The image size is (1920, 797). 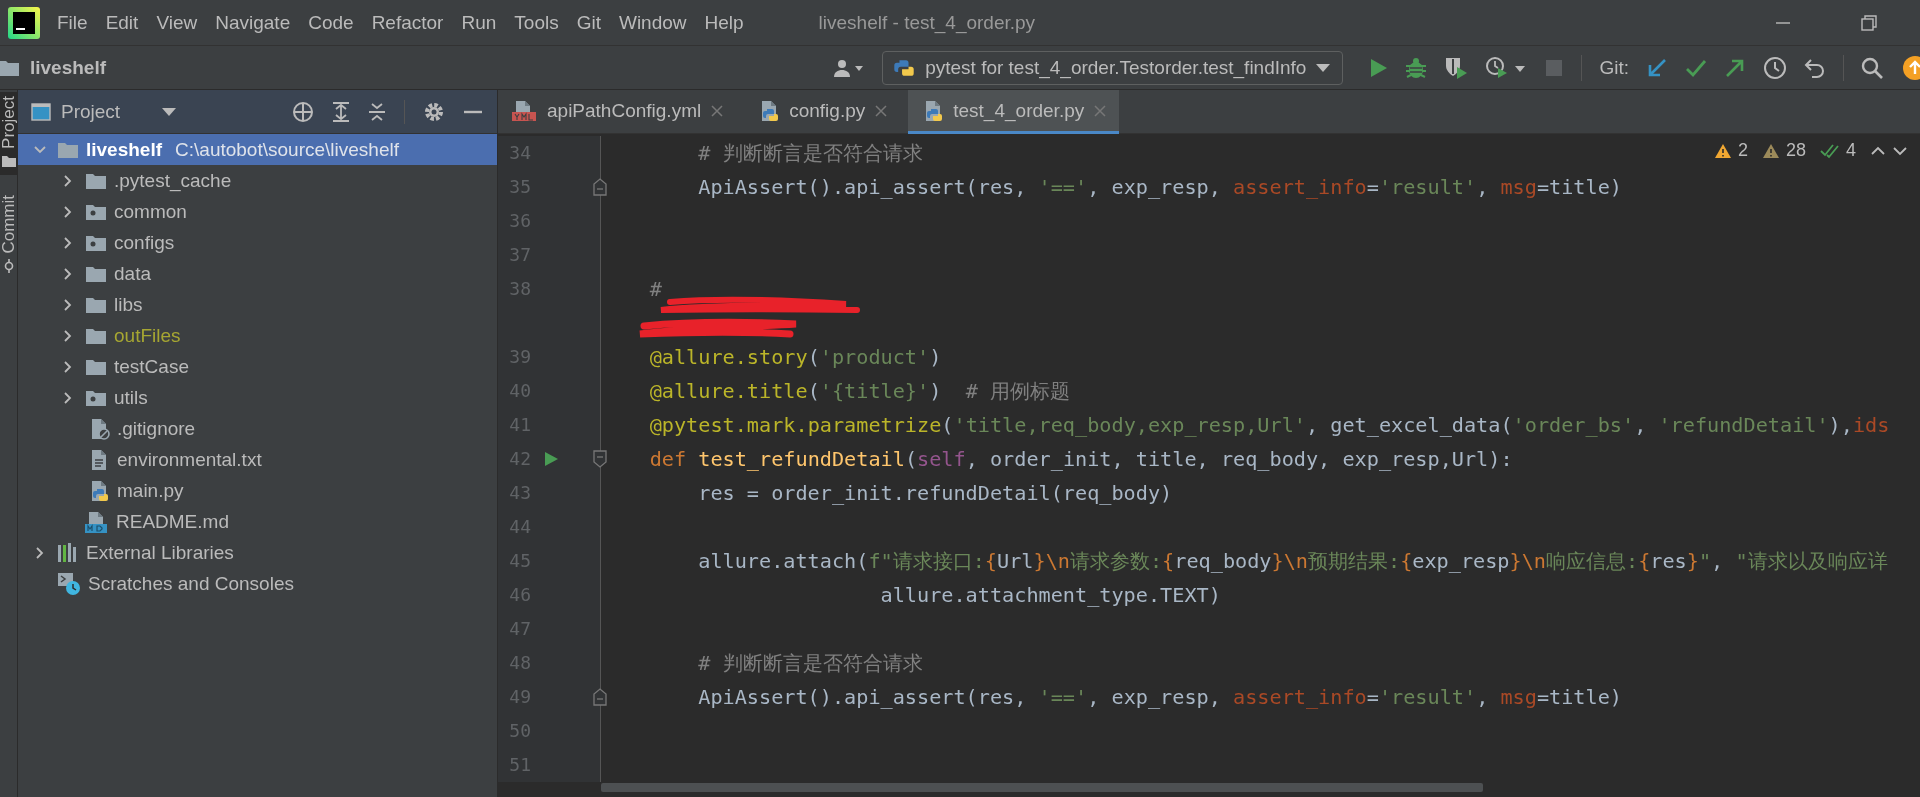 What do you see at coordinates (257, 211) in the screenshot?
I see `tree-item: common` at bounding box center [257, 211].